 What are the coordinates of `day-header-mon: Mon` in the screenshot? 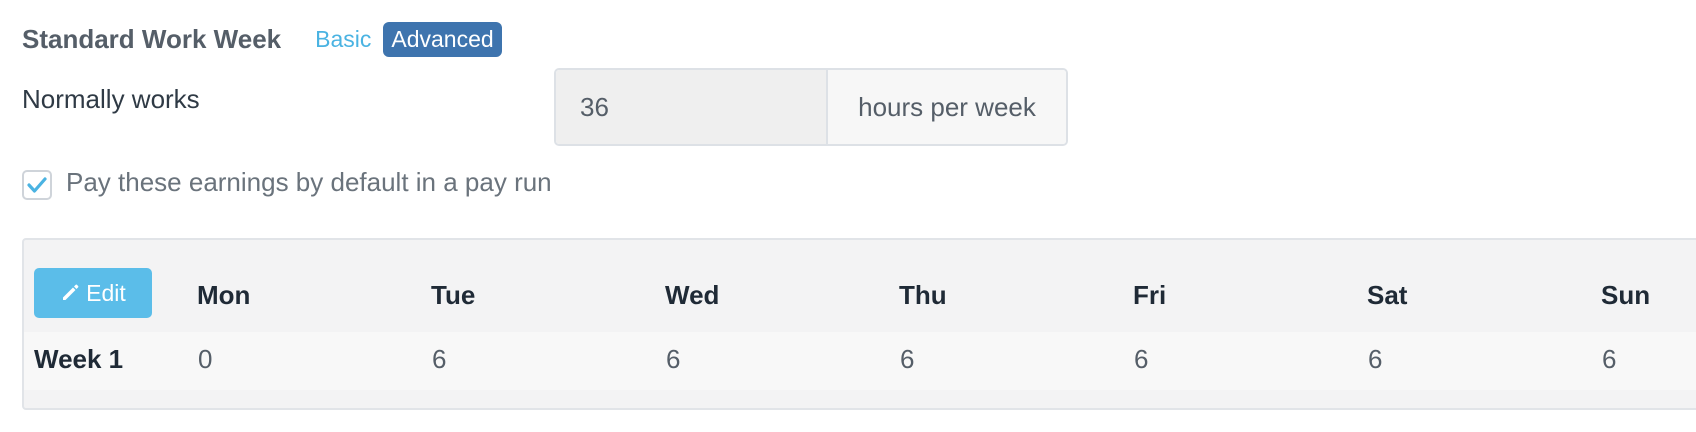 It's located at (224, 295).